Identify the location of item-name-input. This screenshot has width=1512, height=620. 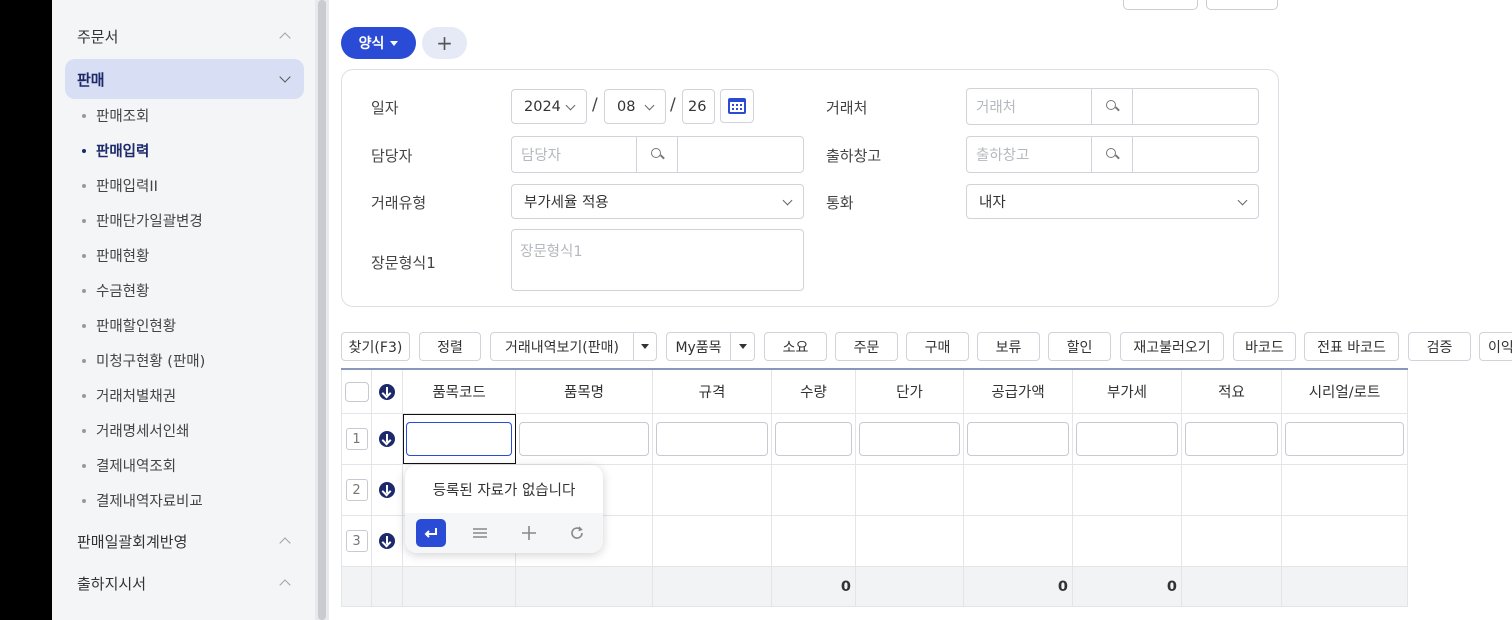
(584, 439).